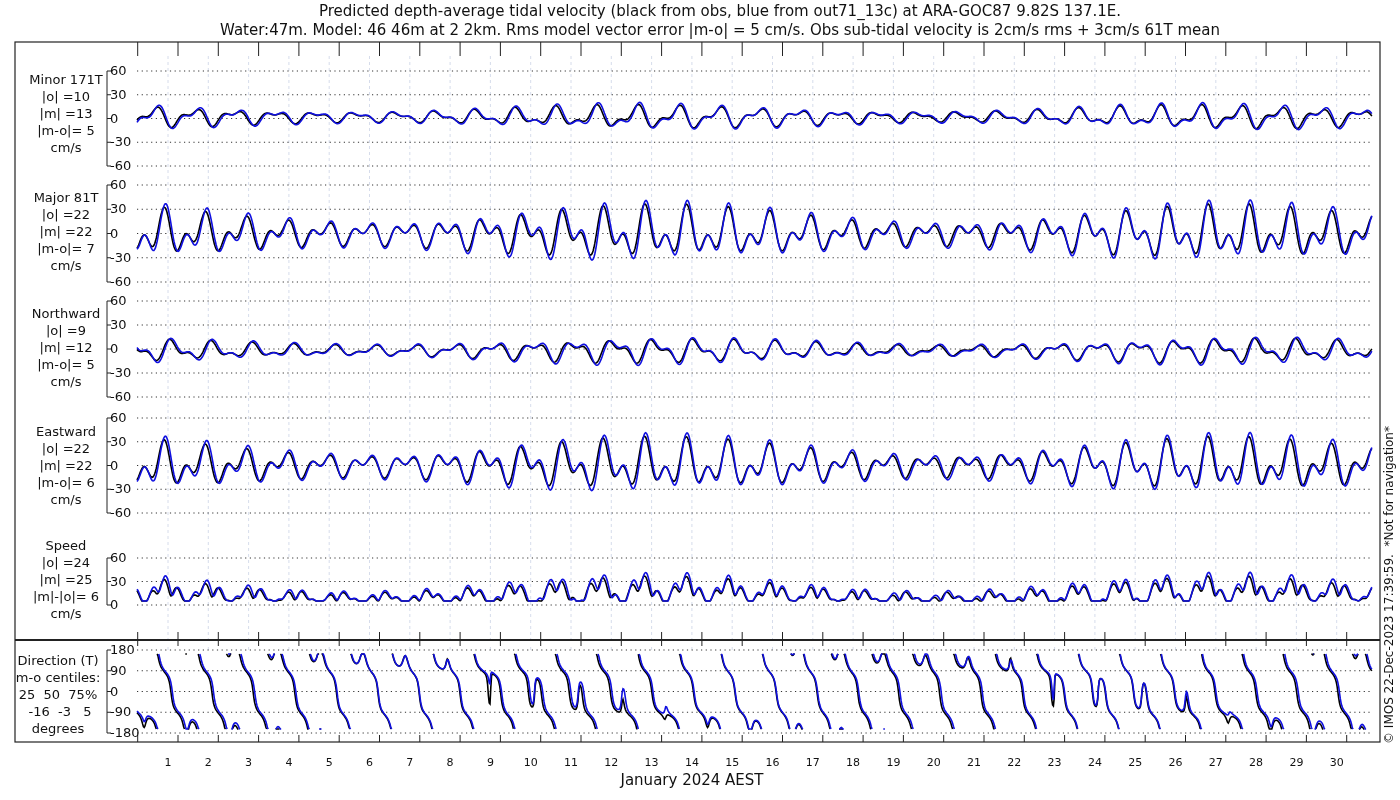 The image size is (1400, 800). What do you see at coordinates (691, 762) in the screenshot?
I see `day-label: 14` at bounding box center [691, 762].